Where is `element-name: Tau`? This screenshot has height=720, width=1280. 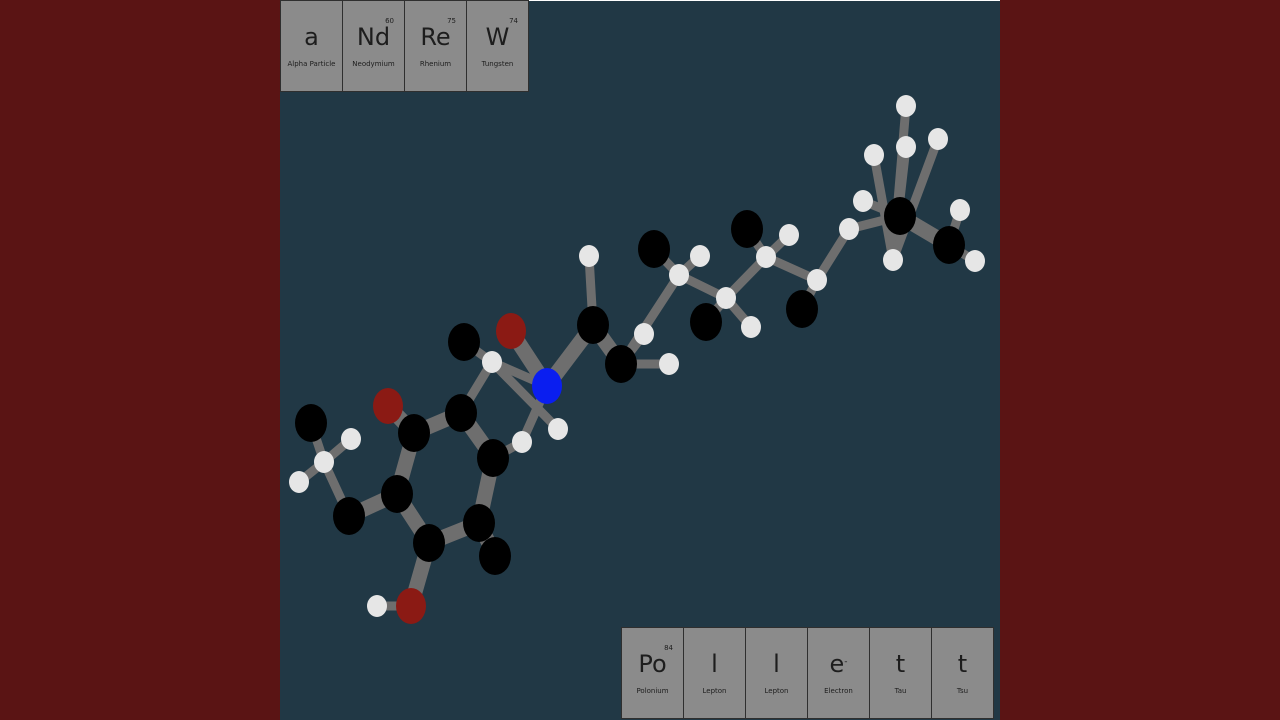
element-name: Tau is located at coordinates (900, 691).